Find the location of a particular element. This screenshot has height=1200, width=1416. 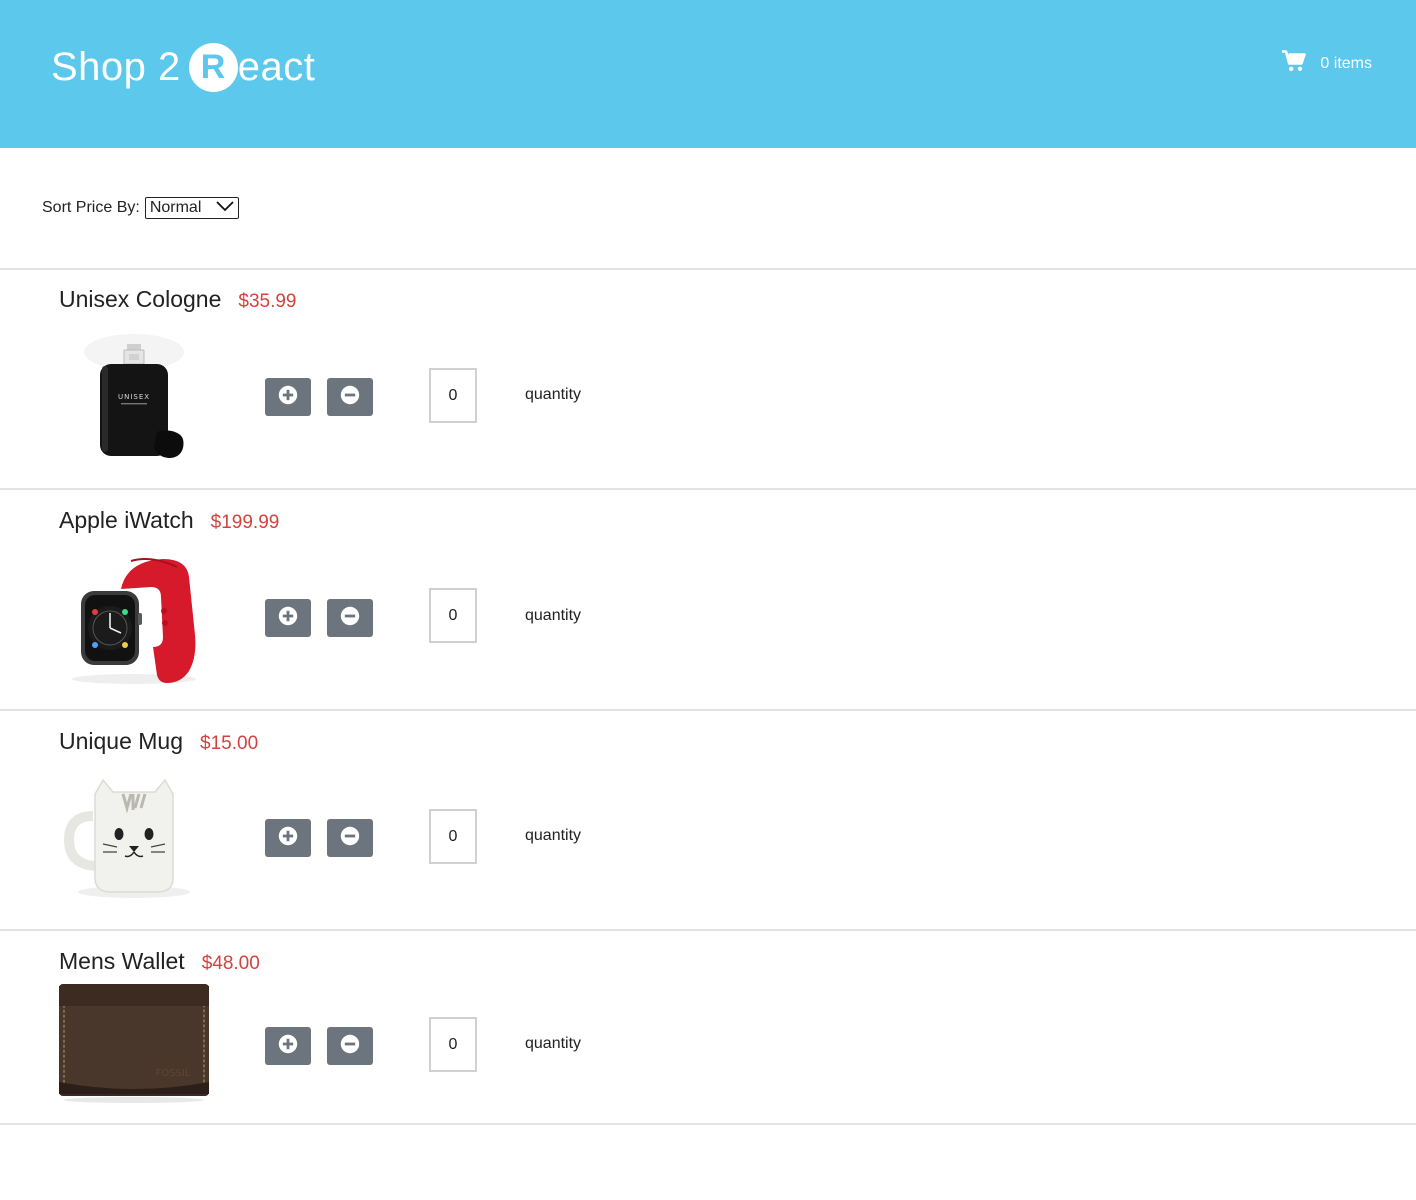

product-header: Unisex Cologne $35.99 is located at coordinates (178, 299).